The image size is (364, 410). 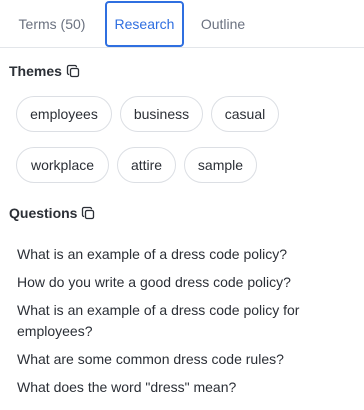 What do you see at coordinates (220, 165) in the screenshot?
I see `theme-chip: sample` at bounding box center [220, 165].